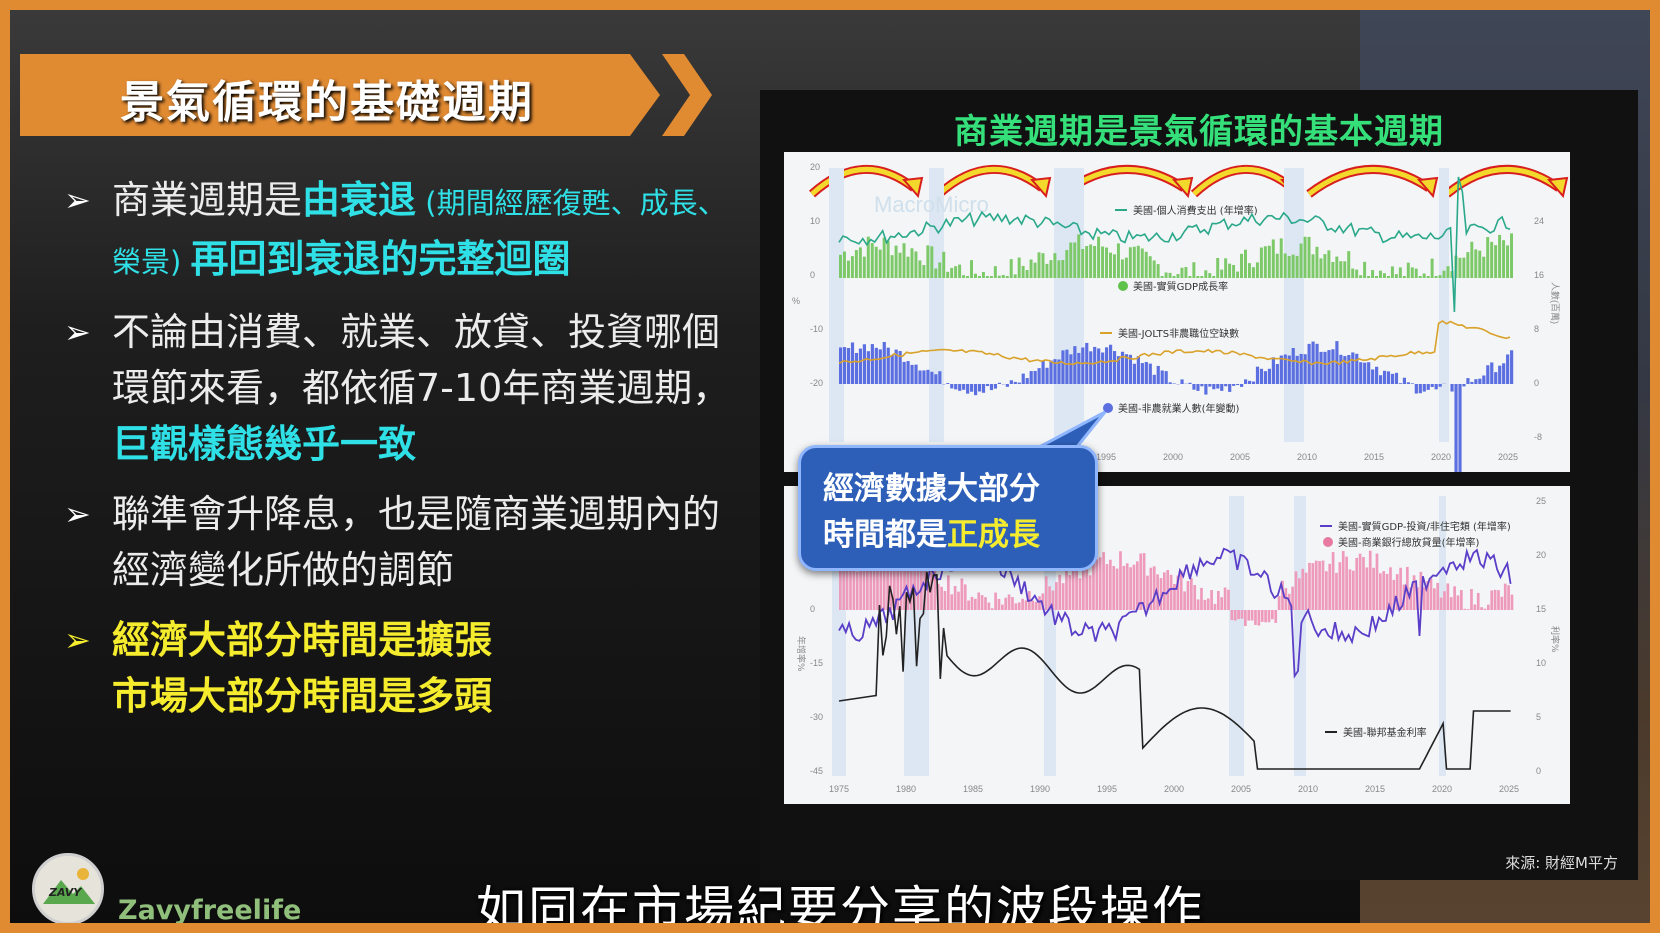 Image resolution: width=1660 pixels, height=933 pixels. What do you see at coordinates (1539, 275) in the screenshot?
I see `y-tick-label: 16` at bounding box center [1539, 275].